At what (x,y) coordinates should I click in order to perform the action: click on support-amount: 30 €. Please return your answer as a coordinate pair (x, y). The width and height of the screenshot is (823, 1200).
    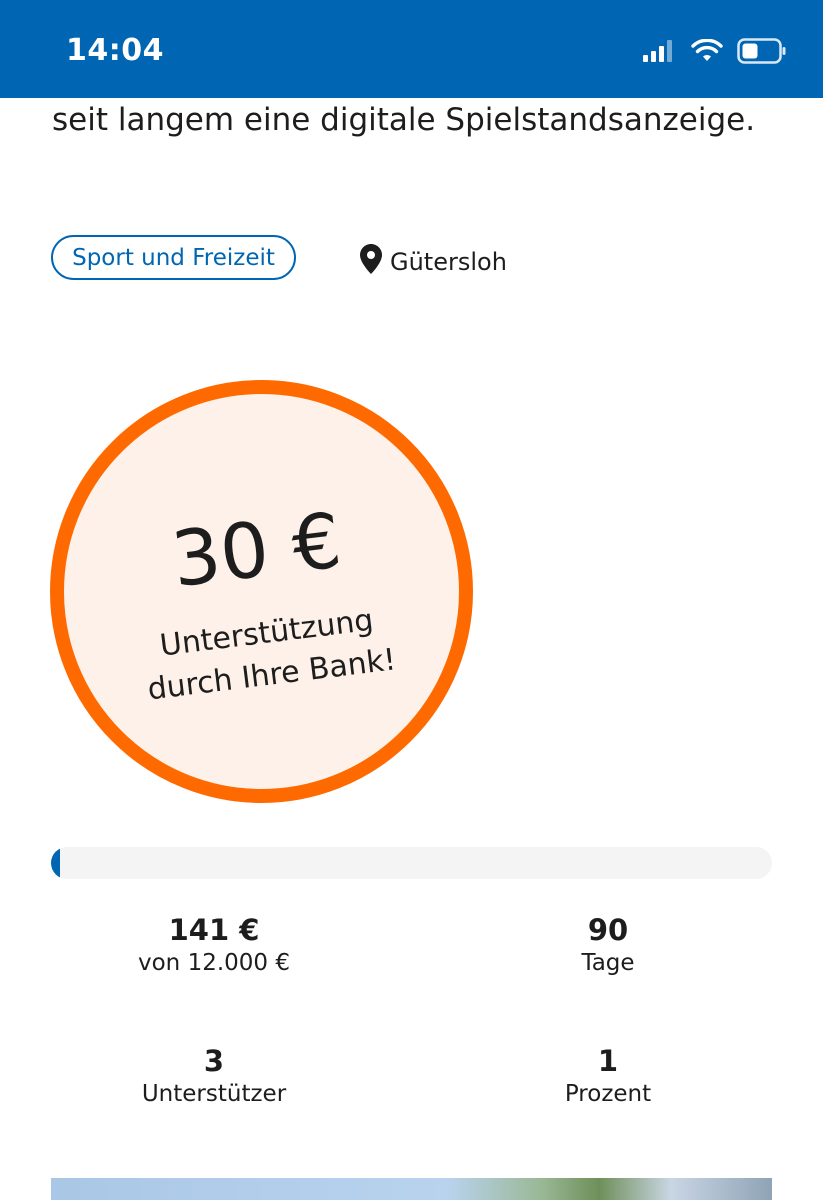
    Looking at the image, I should click on (256, 550).